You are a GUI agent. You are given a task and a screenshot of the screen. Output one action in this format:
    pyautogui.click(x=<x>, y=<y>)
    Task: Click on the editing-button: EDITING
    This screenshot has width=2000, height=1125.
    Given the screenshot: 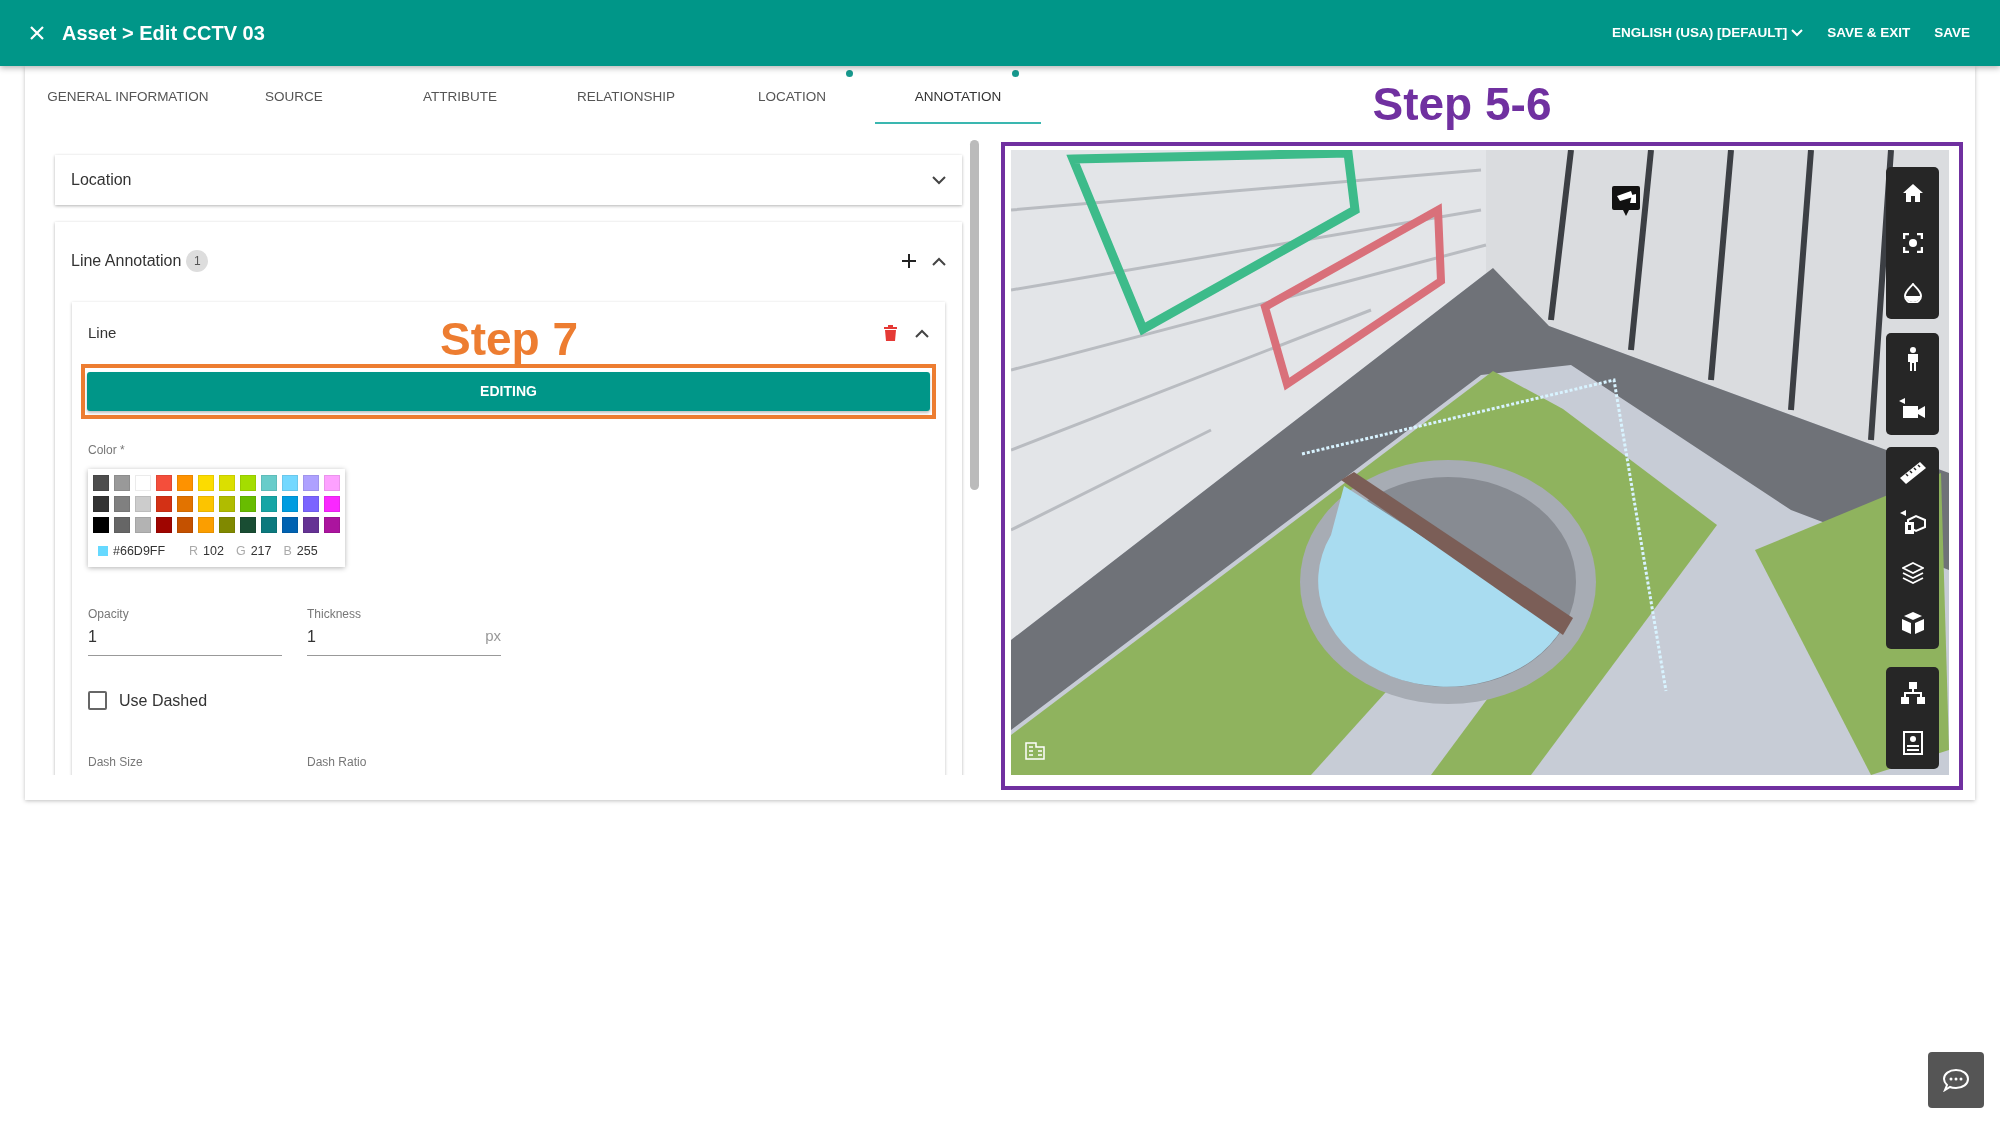 What is the action you would take?
    pyautogui.click(x=508, y=391)
    